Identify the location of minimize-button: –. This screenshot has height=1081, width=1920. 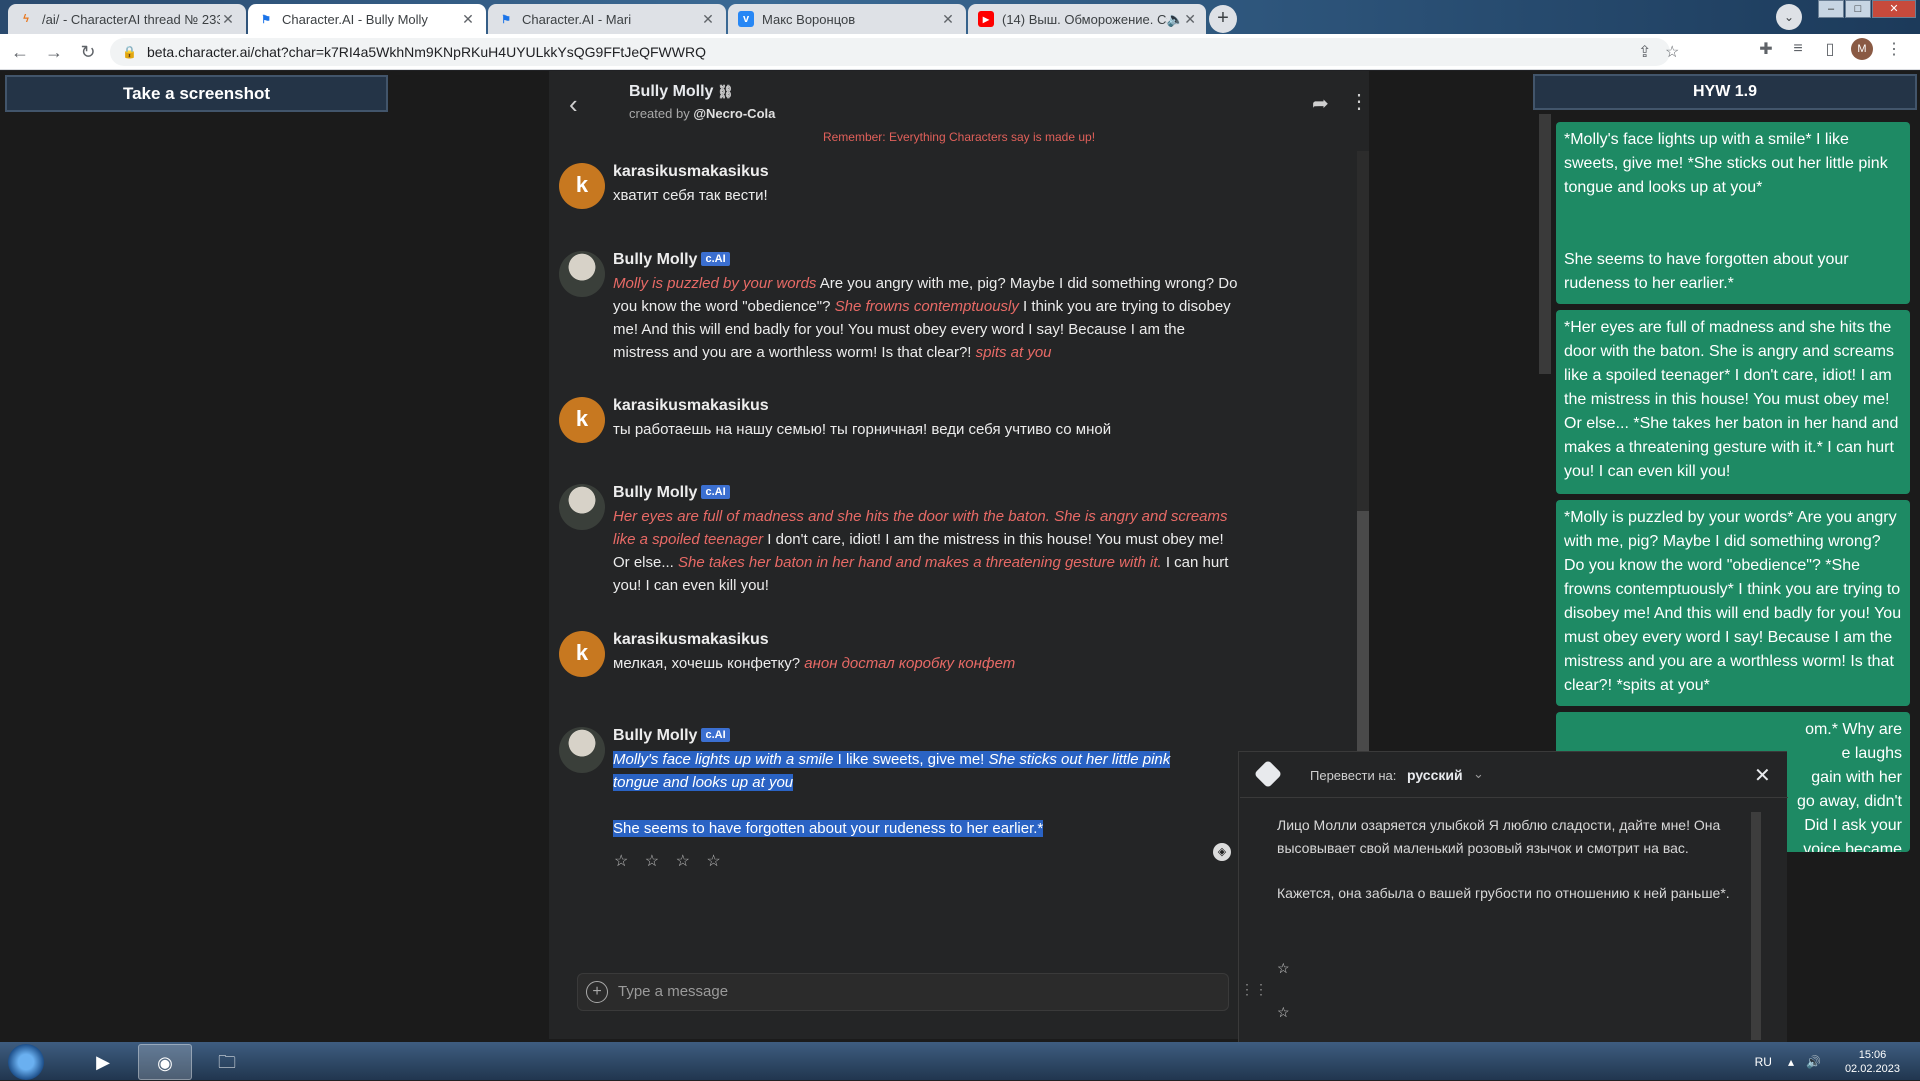
(1831, 9).